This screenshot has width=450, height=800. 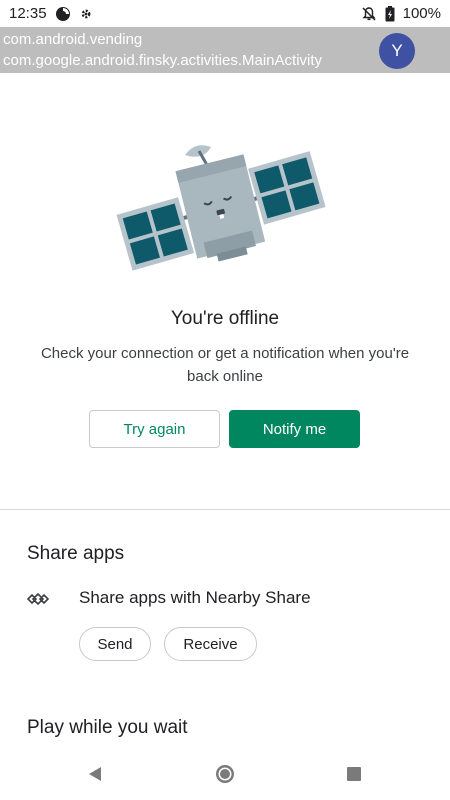 What do you see at coordinates (154, 429) in the screenshot?
I see `try-again-button: Try again` at bounding box center [154, 429].